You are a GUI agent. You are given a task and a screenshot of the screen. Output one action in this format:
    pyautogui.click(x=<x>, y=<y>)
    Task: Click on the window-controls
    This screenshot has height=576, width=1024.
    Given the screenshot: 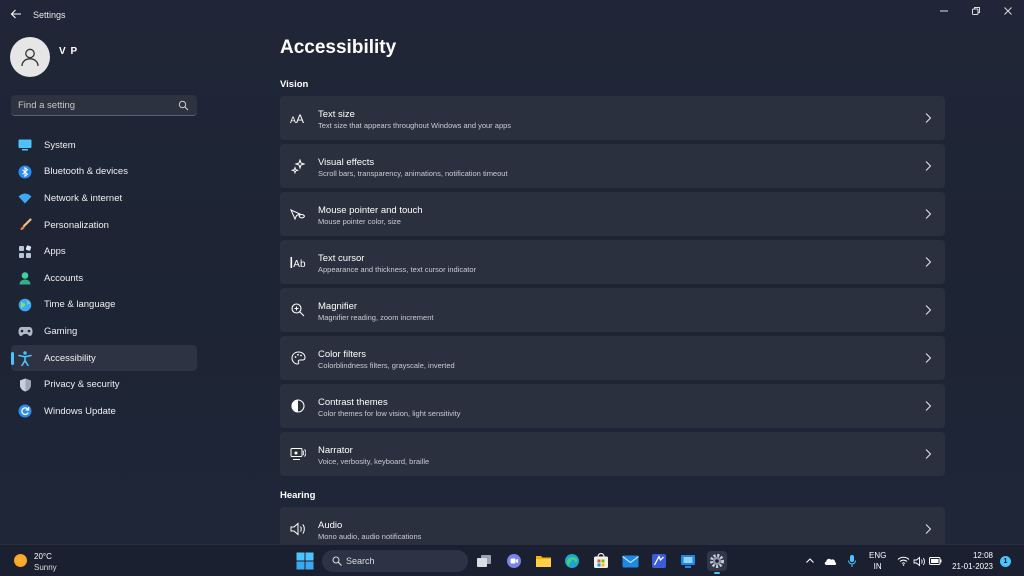 What is the action you would take?
    pyautogui.click(x=976, y=11)
    